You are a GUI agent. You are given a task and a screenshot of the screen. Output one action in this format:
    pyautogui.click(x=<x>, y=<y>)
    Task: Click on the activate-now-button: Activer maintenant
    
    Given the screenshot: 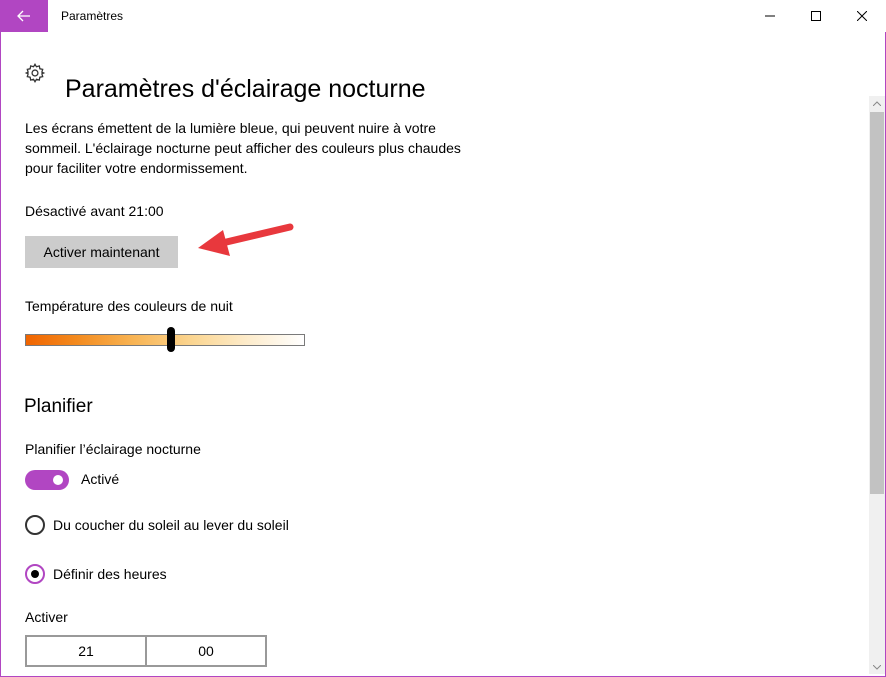 What is the action you would take?
    pyautogui.click(x=101, y=252)
    